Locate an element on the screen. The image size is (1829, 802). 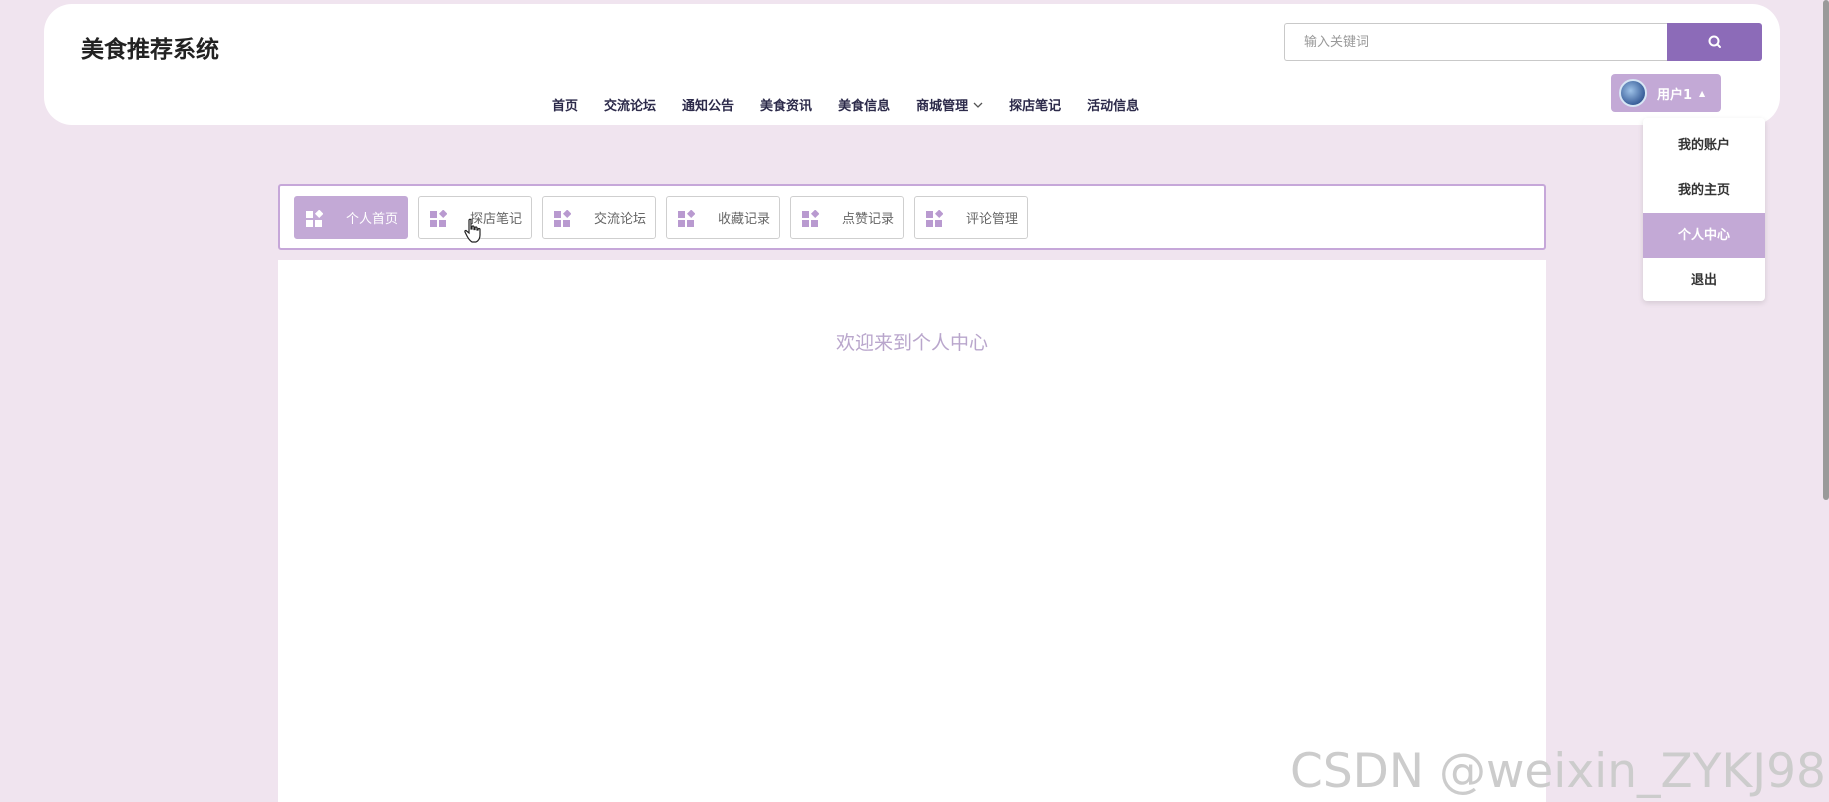
watermark: CSDN @weixin_ZYKJ985 is located at coordinates (1559, 771).